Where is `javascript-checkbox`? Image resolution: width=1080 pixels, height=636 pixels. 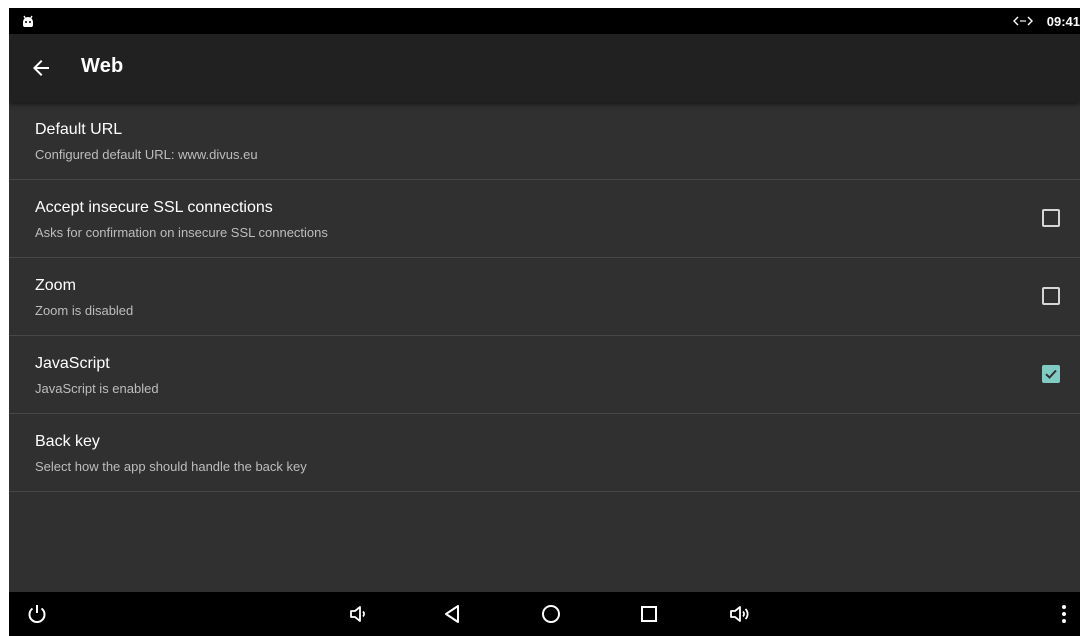 javascript-checkbox is located at coordinates (1051, 374).